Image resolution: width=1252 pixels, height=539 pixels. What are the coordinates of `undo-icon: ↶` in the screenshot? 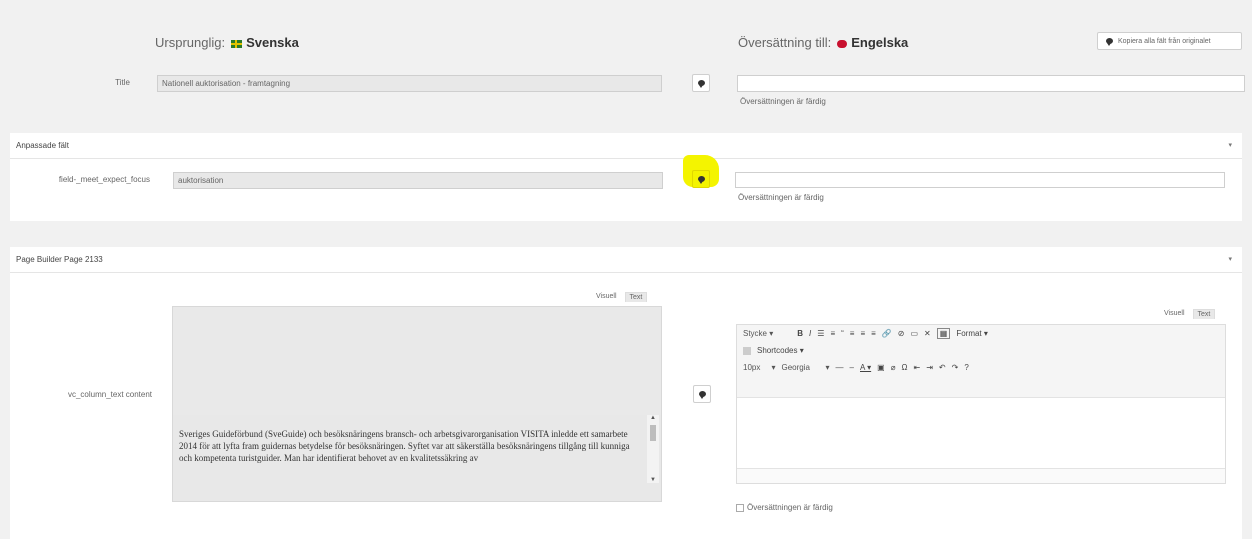 It's located at (942, 367).